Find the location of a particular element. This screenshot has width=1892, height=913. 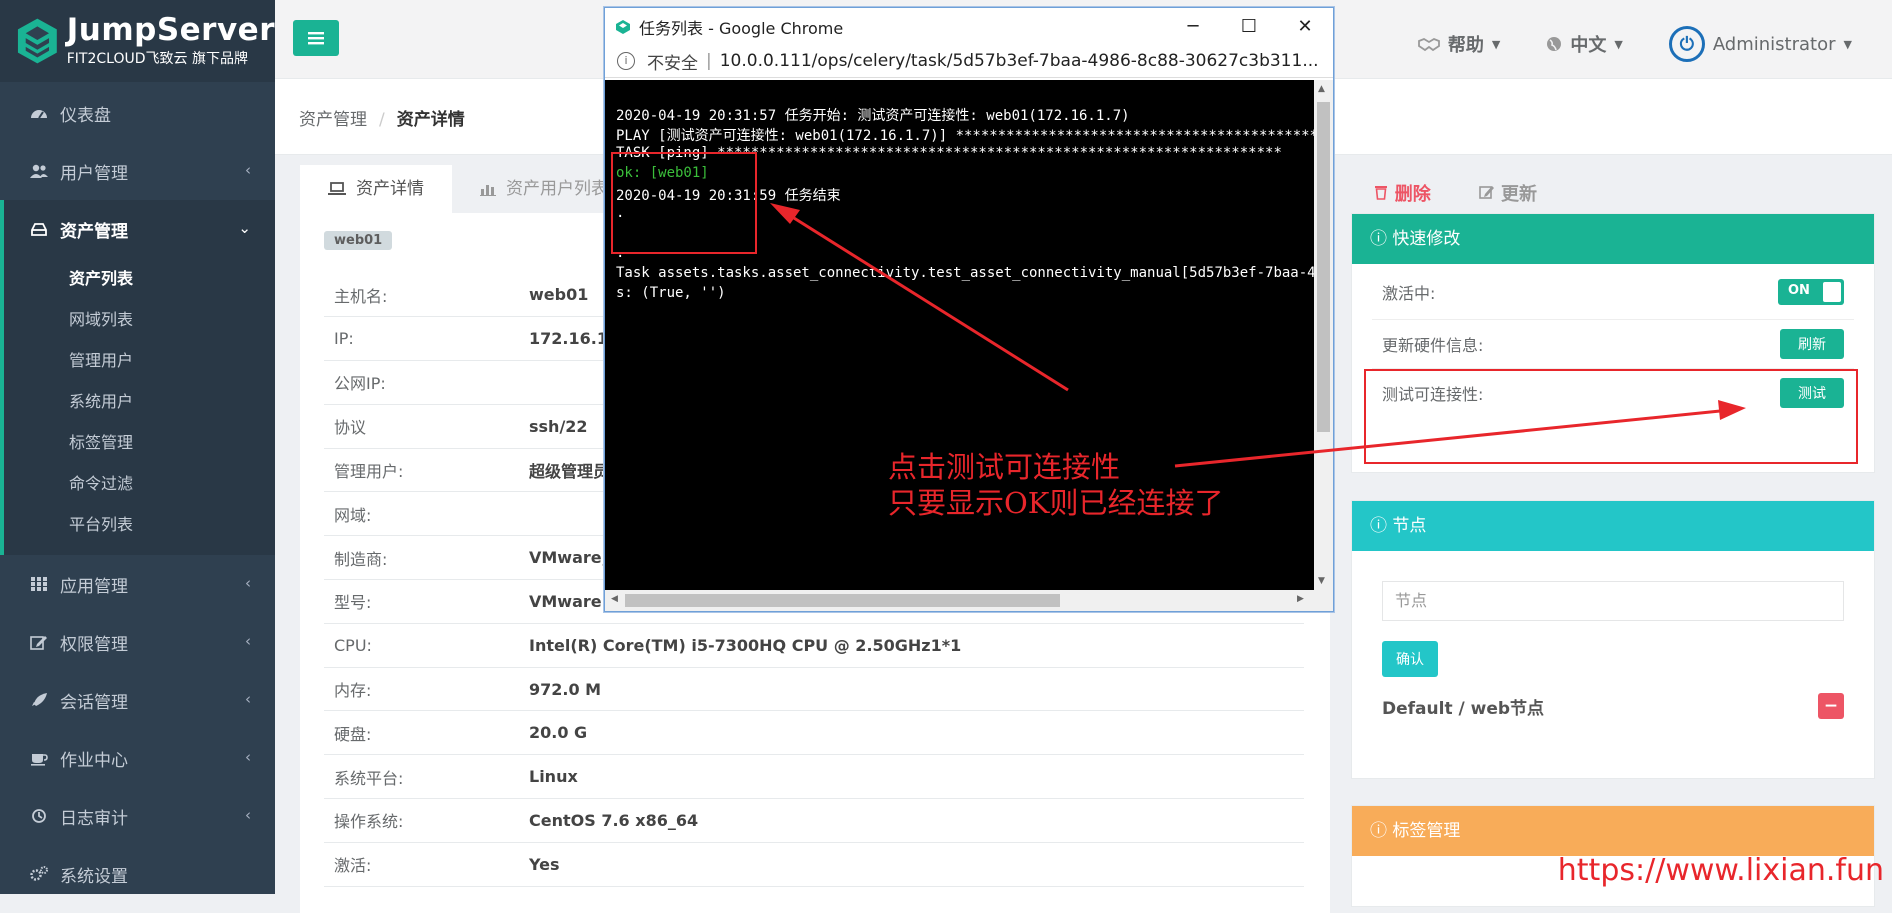

toggle-knob is located at coordinates (1832, 291).